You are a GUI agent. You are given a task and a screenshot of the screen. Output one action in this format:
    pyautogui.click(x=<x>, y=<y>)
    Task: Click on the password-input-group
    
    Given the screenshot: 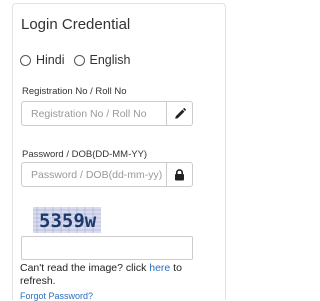 What is the action you would take?
    pyautogui.click(x=107, y=174)
    